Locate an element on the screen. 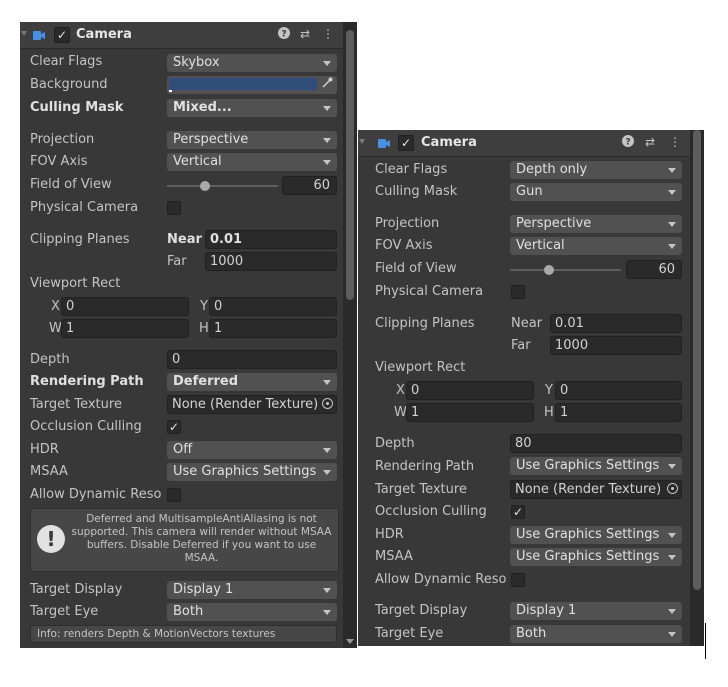 The width and height of the screenshot is (728, 687). background-color-field is located at coordinates (252, 85).